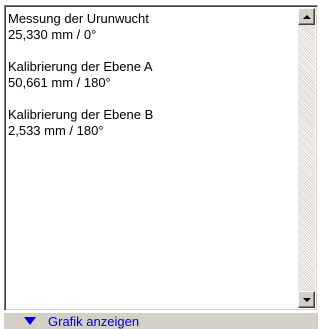 The width and height of the screenshot is (325, 329). What do you see at coordinates (30, 321) in the screenshot?
I see `triangle-down-icon` at bounding box center [30, 321].